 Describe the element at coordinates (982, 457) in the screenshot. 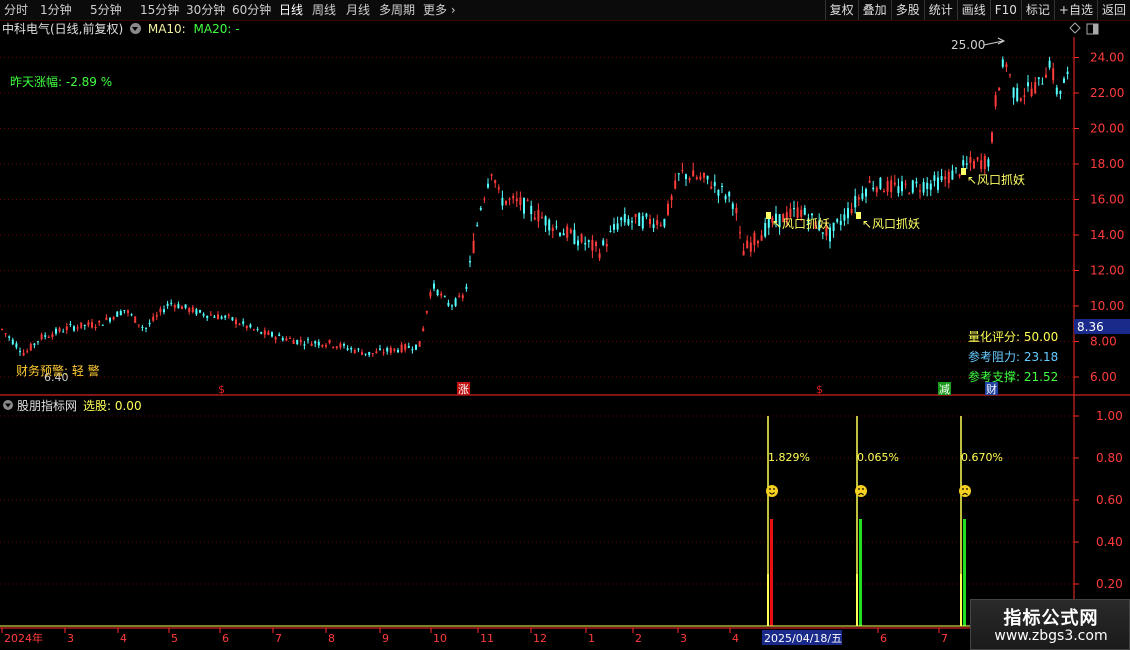

I see `signal-pct: 0.670%` at that location.